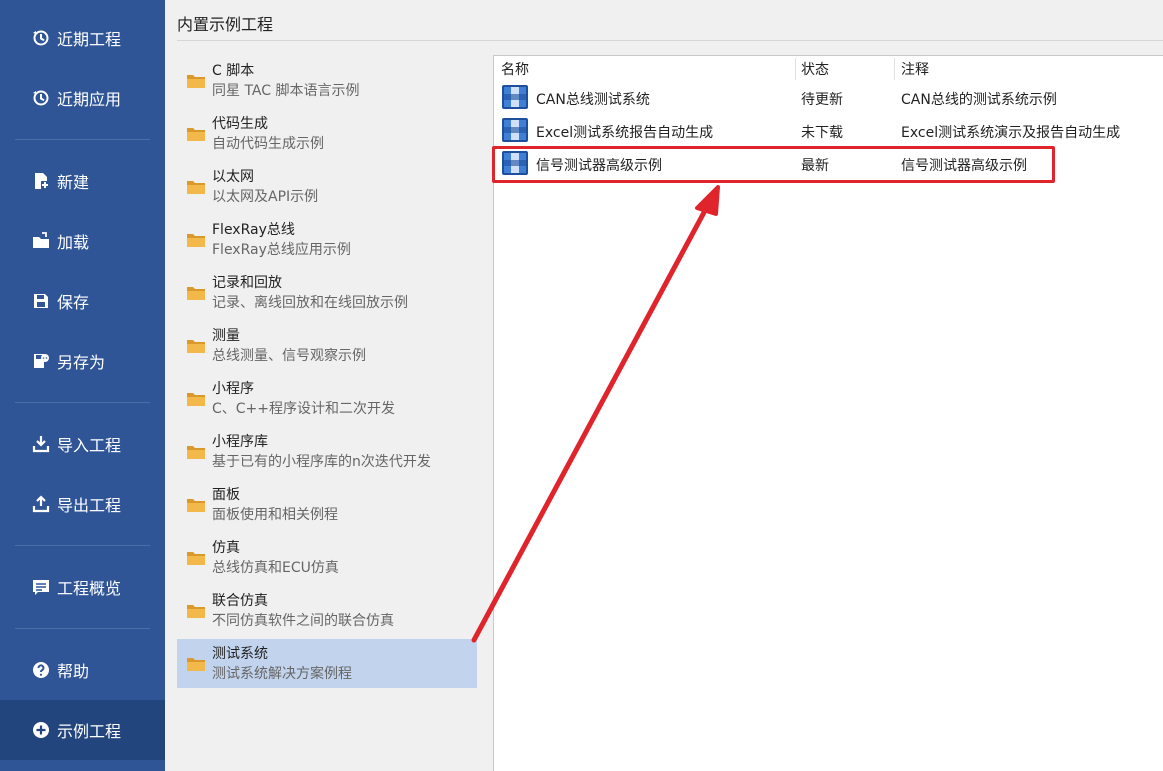 The width and height of the screenshot is (1163, 771). I want to click on sidebar-item-help: 帮助, so click(82, 670).